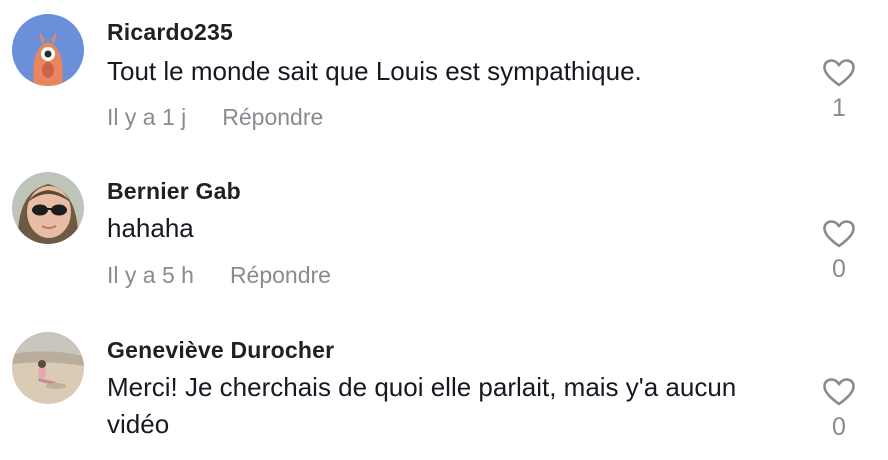  What do you see at coordinates (219, 275) in the screenshot?
I see `comment-meta: Il y a 5 h Répondre` at bounding box center [219, 275].